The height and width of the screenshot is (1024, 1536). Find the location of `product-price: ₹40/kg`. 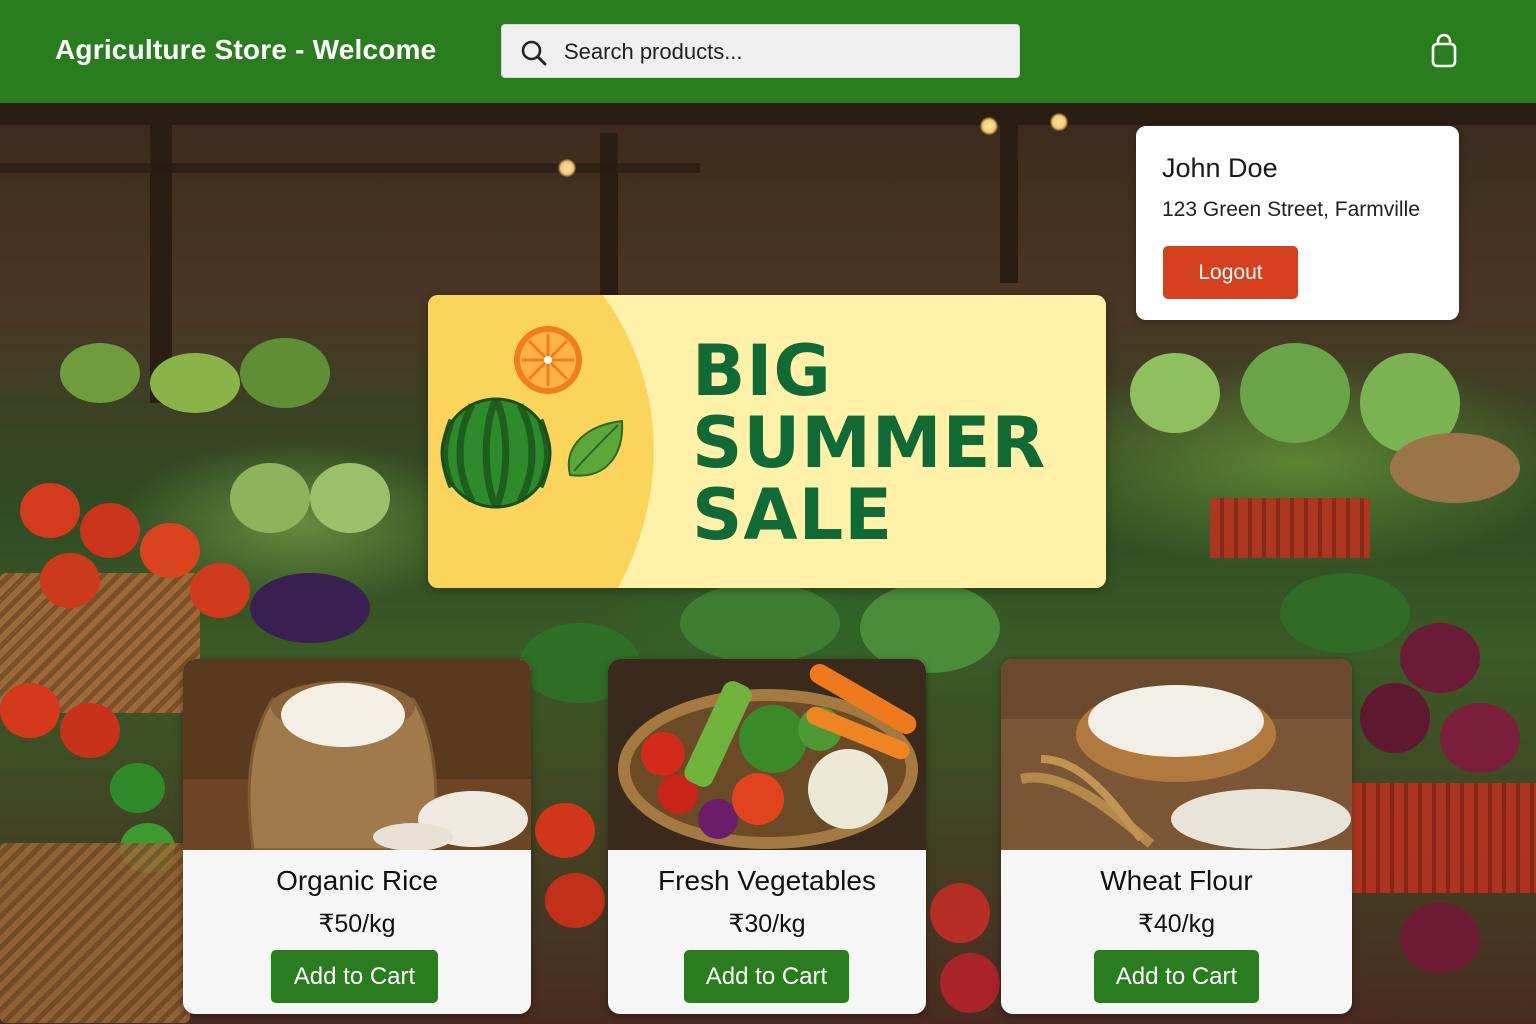

product-price: ₹40/kg is located at coordinates (1176, 924).